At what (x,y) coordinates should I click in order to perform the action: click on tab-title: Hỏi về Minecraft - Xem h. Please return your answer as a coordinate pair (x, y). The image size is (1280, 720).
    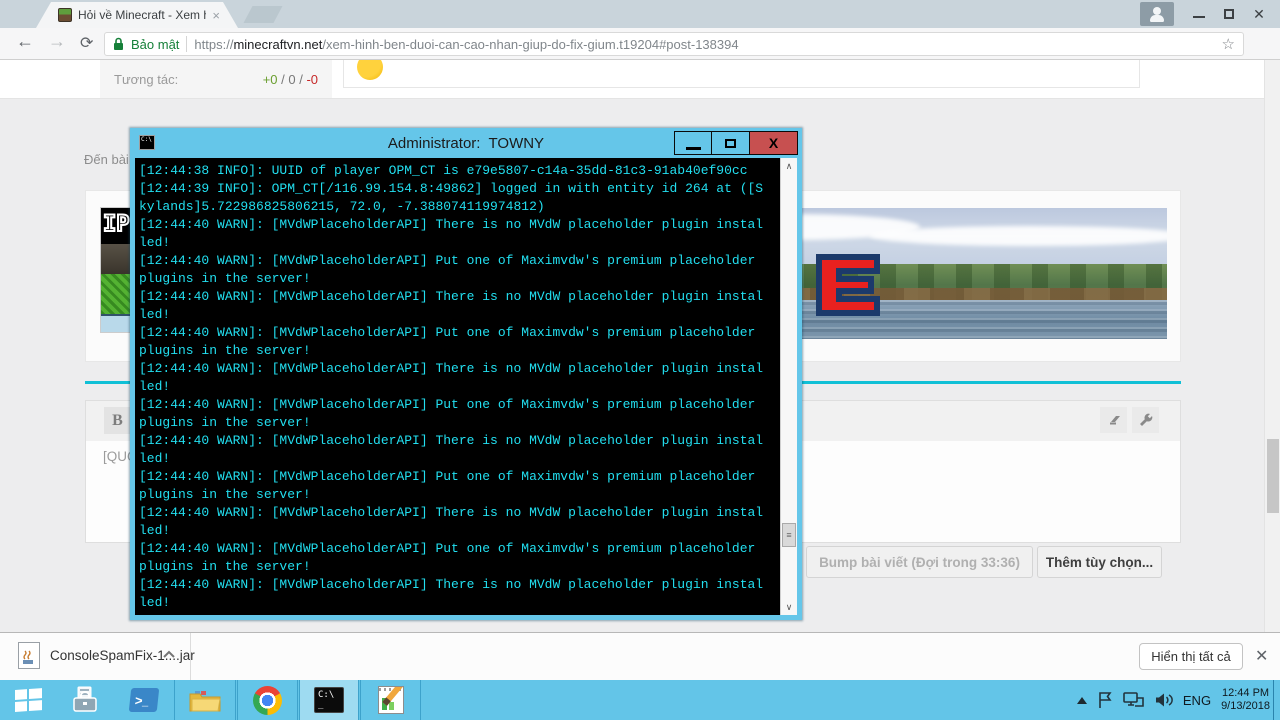
    Looking at the image, I should click on (142, 15).